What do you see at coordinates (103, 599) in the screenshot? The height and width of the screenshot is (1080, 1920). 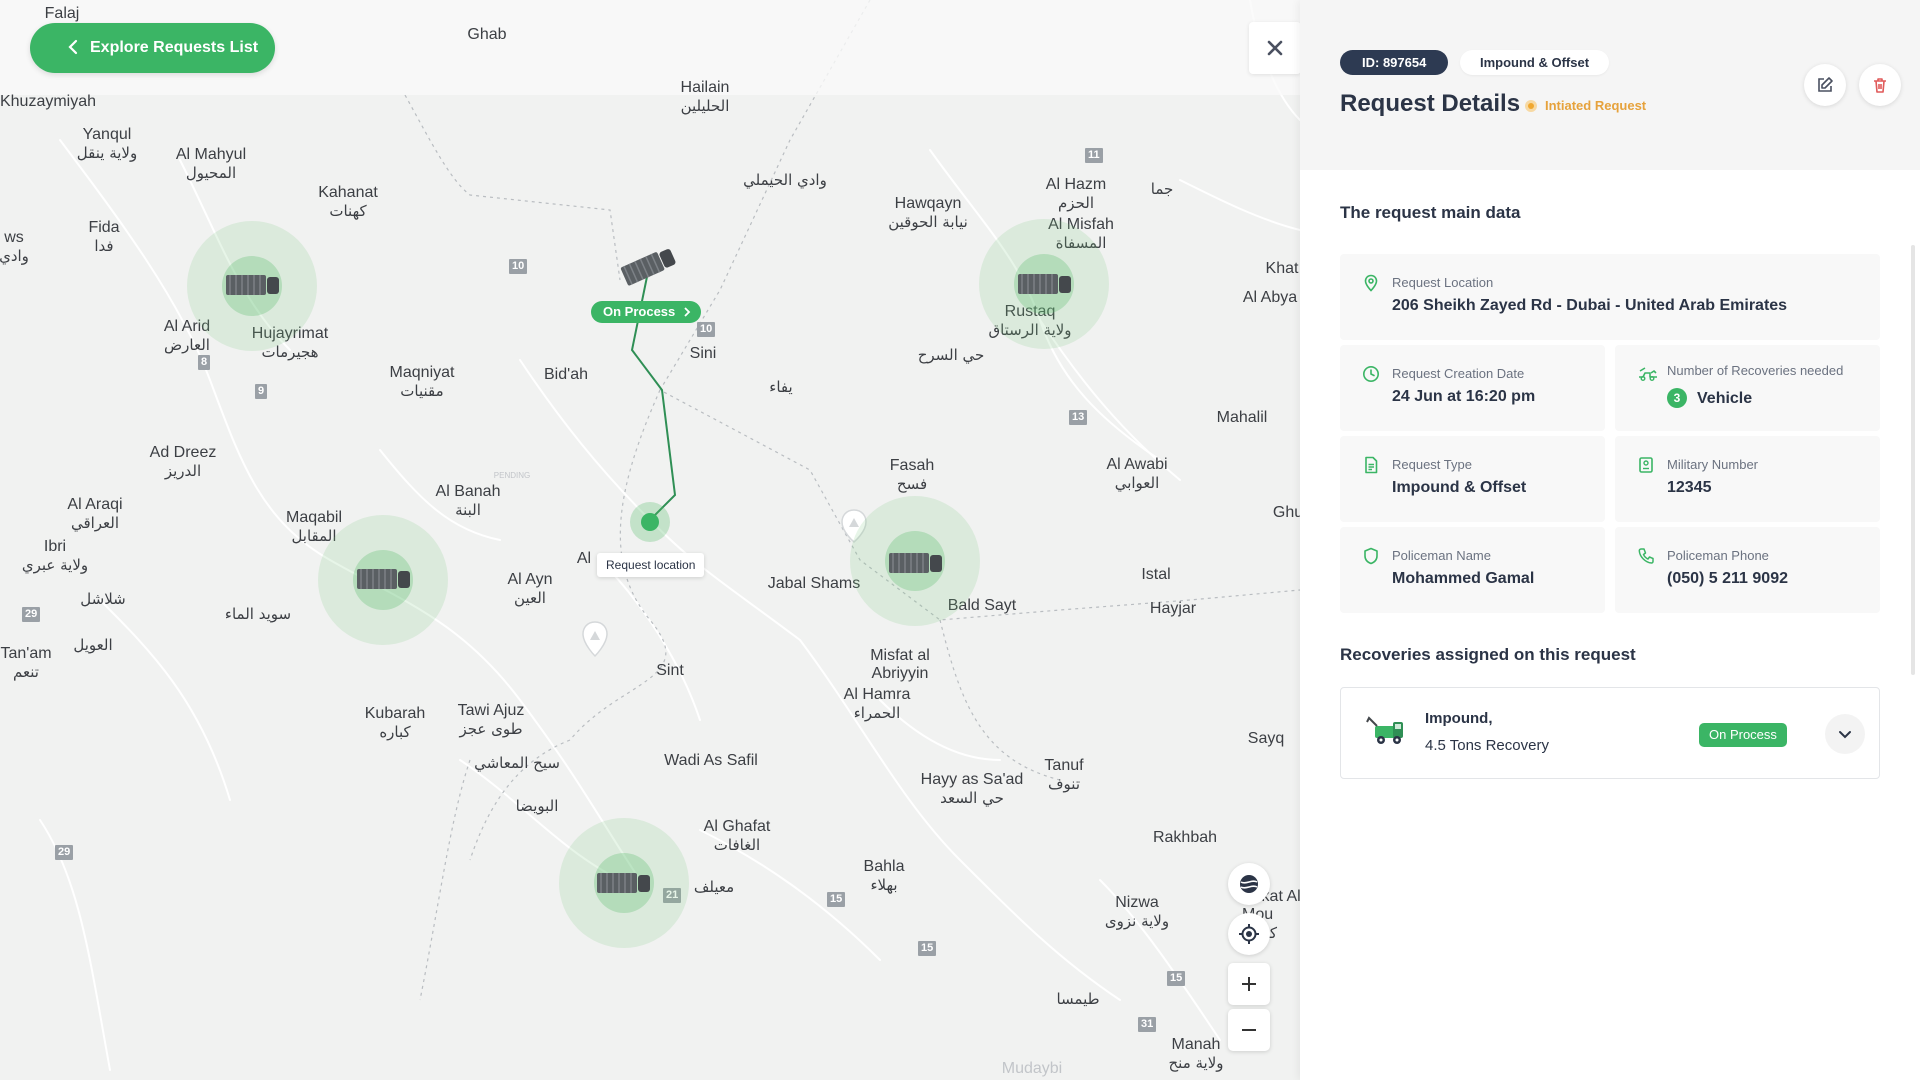 I see `place-label: شلاشل` at bounding box center [103, 599].